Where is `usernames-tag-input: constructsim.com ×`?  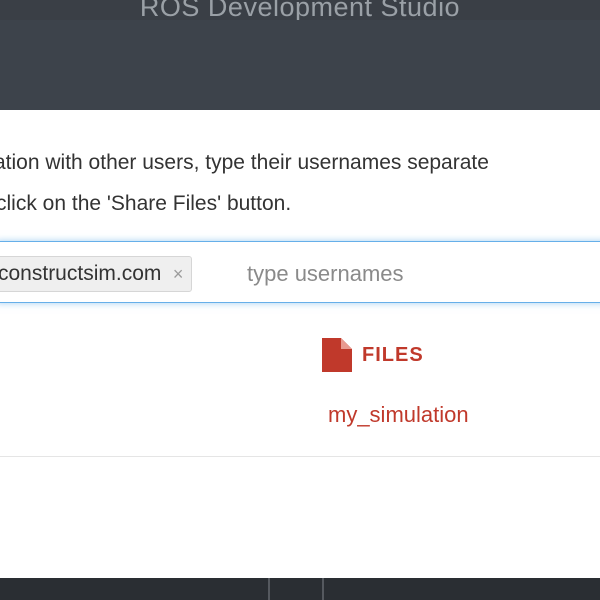
usernames-tag-input: constructsim.com × is located at coordinates (300, 272).